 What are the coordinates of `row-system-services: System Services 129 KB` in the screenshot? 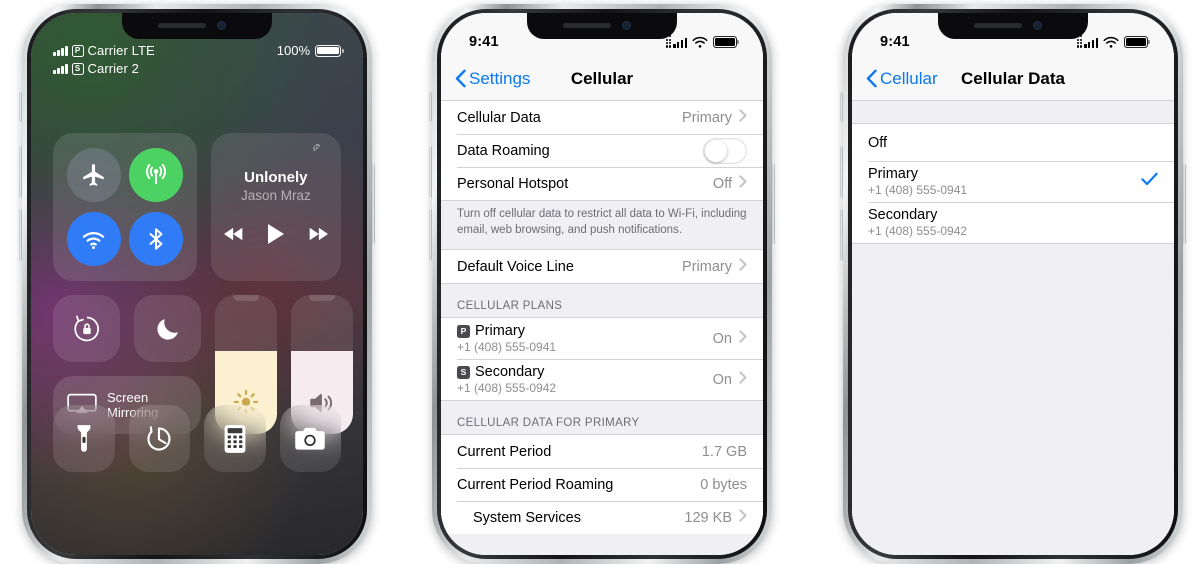 It's located at (602, 518).